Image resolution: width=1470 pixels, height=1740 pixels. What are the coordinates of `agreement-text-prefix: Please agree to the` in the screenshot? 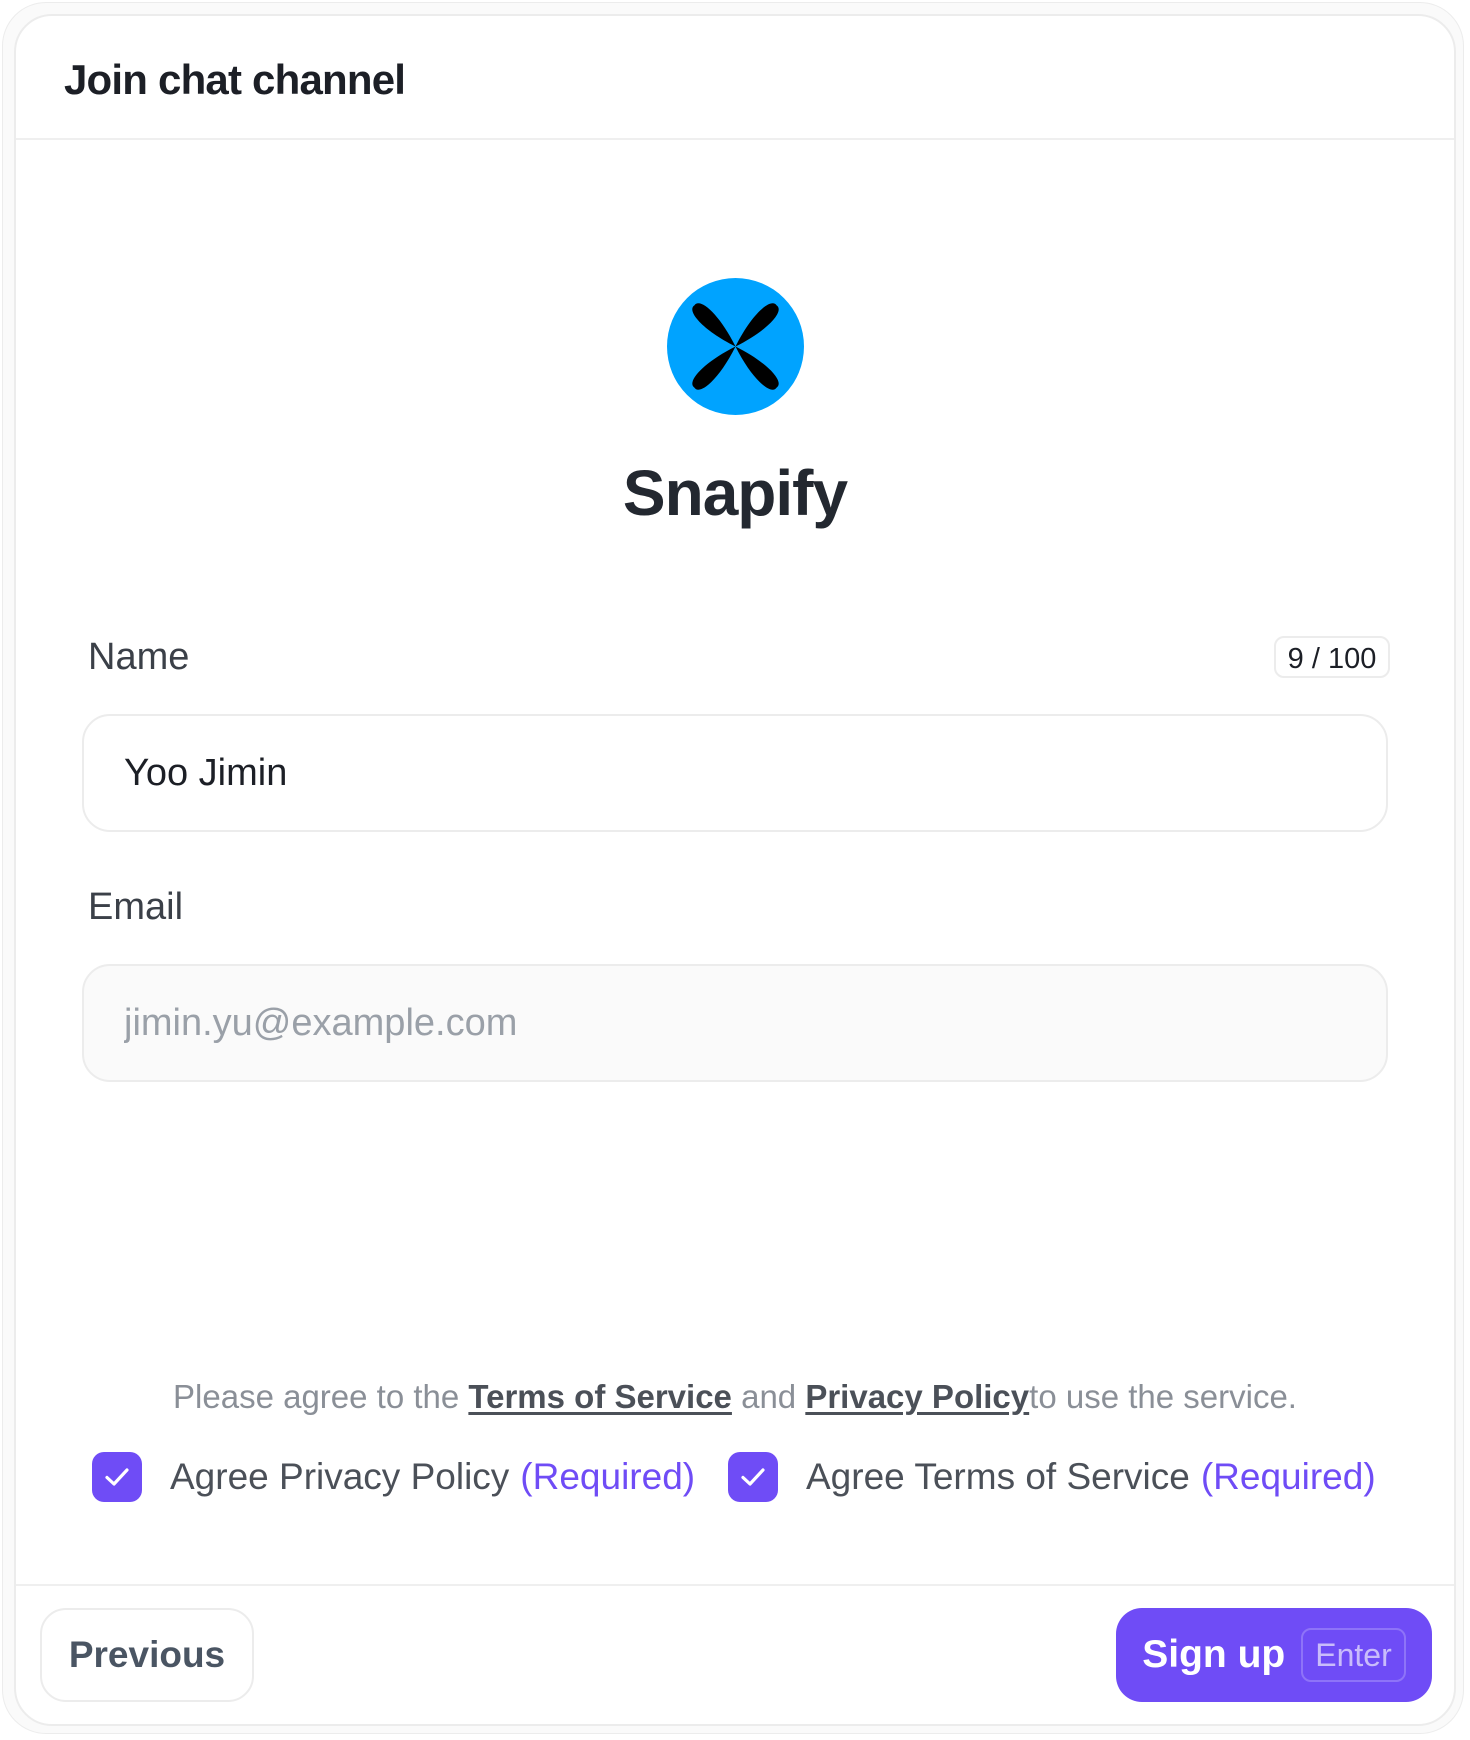 It's located at (321, 1396).